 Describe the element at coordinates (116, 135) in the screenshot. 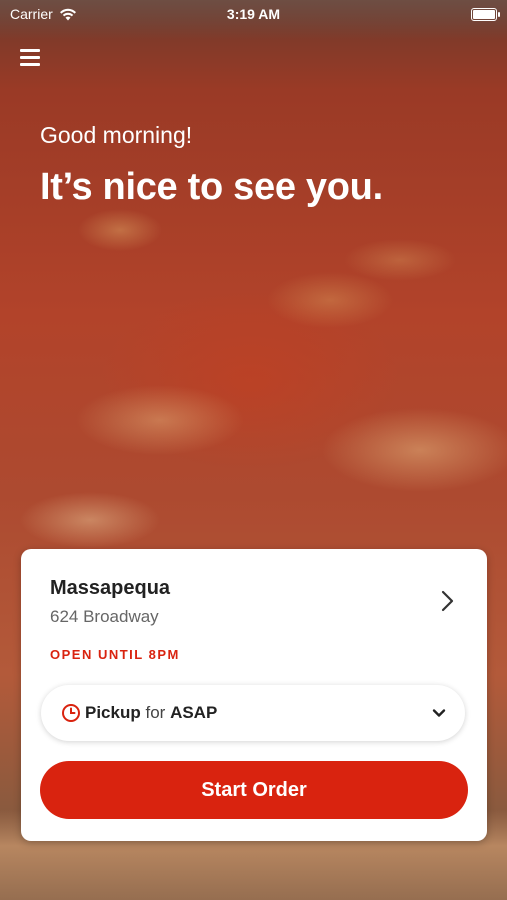

I see `greeting-text: Good morning!` at that location.